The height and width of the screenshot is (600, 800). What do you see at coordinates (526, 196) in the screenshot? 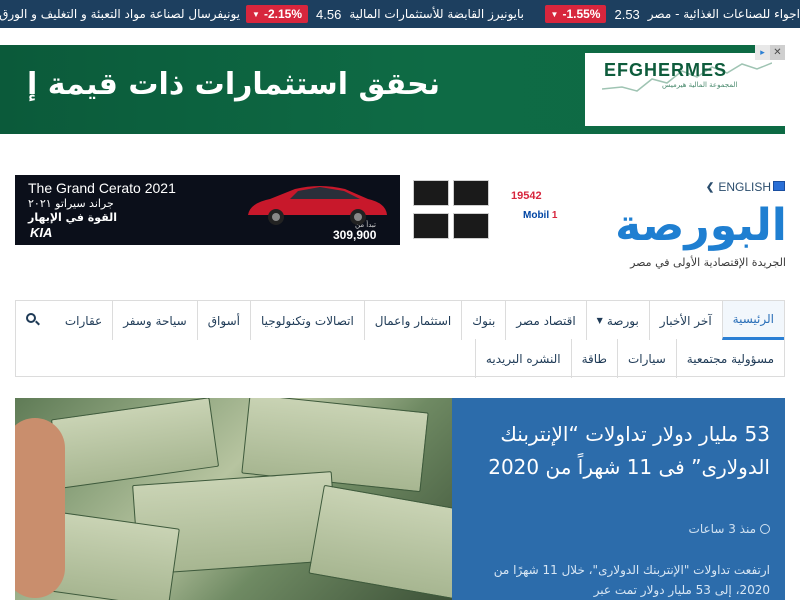
I see `ad-hotline: 19542` at bounding box center [526, 196].